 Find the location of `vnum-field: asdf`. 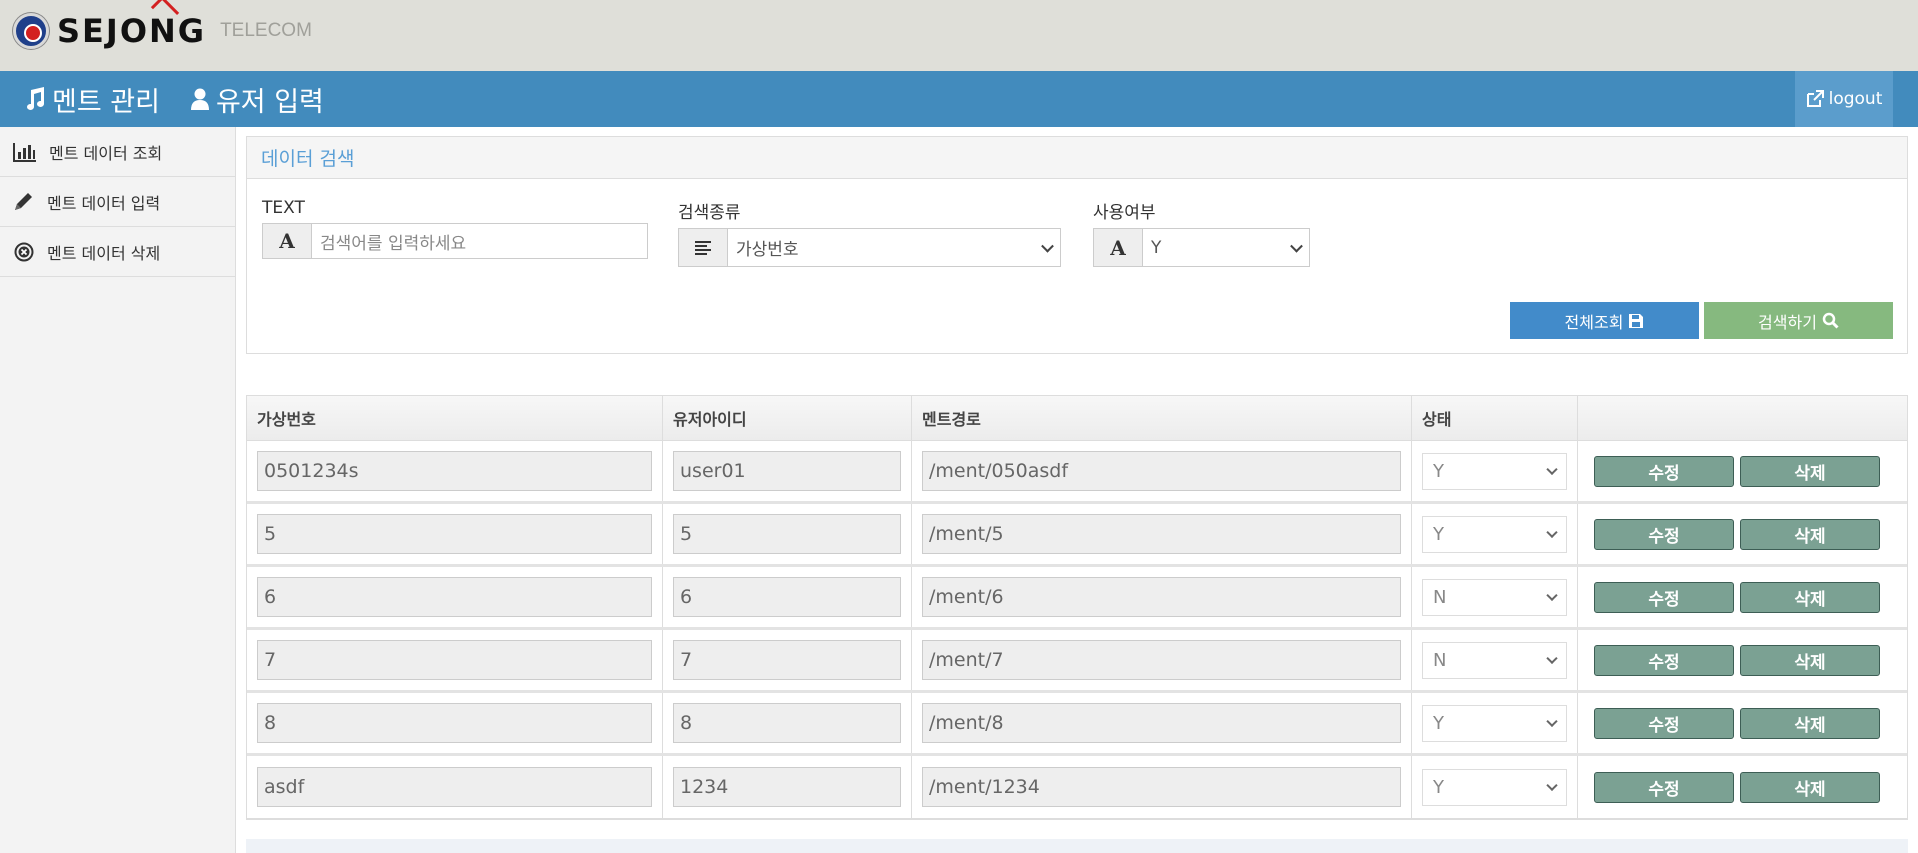

vnum-field: asdf is located at coordinates (454, 787).